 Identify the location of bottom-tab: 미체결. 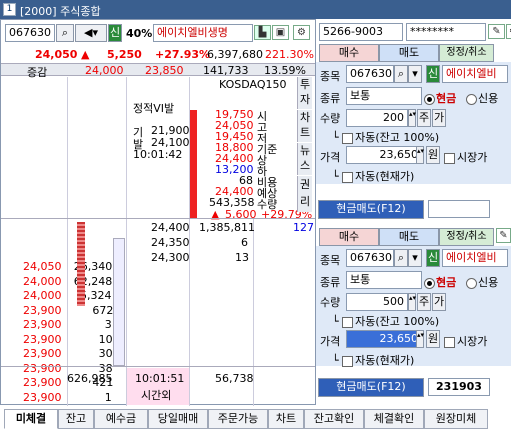
(31, 419).